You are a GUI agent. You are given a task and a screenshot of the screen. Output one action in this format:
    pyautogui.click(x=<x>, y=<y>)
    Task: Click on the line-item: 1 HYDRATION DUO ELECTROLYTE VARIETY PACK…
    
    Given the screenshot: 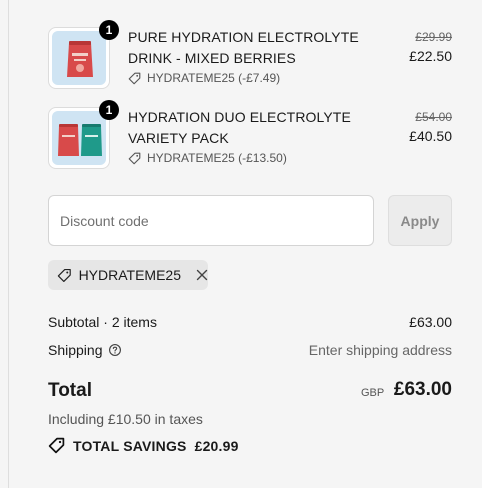 What is the action you would take?
    pyautogui.click(x=250, y=136)
    